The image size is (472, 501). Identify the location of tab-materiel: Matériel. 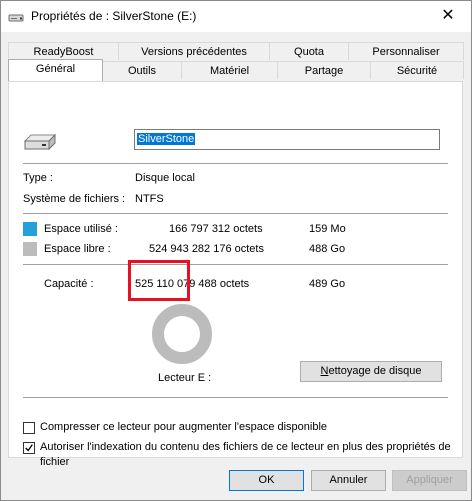
(229, 70).